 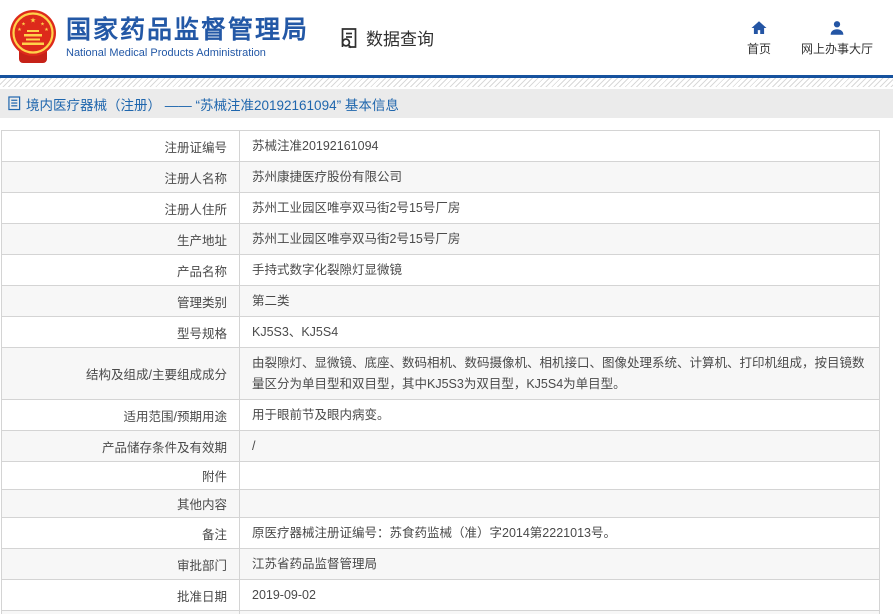 I want to click on row-label: 备注, so click(x=121, y=533).